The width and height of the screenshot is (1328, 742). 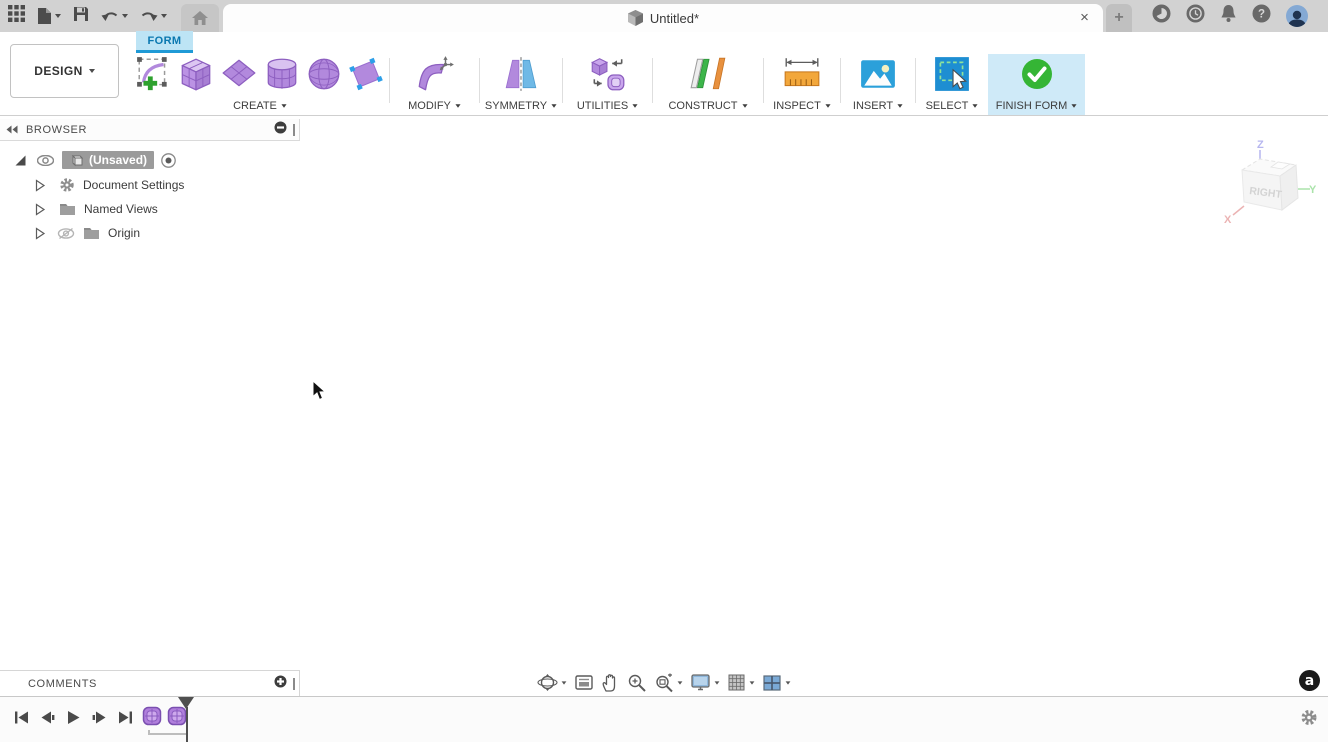 I want to click on utilities-menu: UTILITIES, so click(x=607, y=106).